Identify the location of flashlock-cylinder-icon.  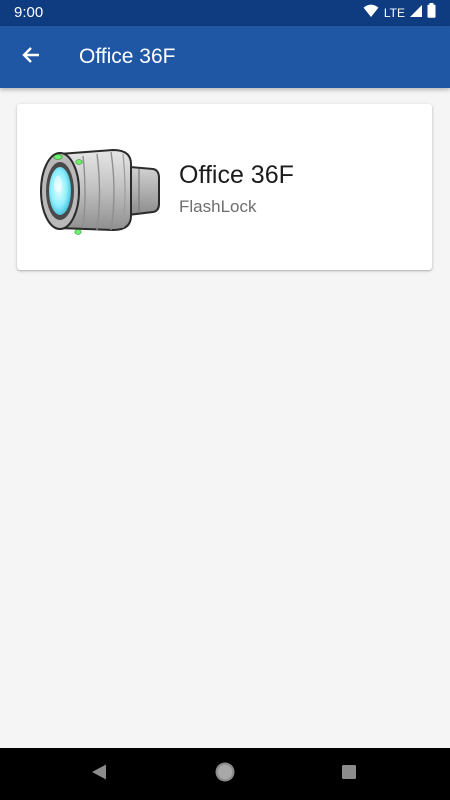
(100, 191).